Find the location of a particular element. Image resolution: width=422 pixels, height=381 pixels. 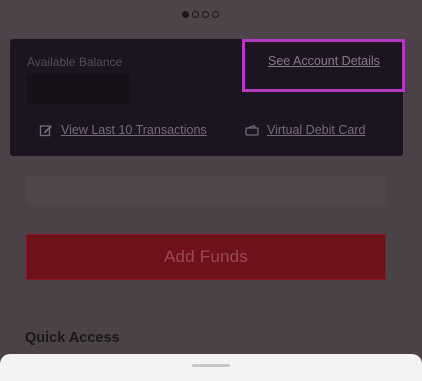

top-band is located at coordinates (211, 19).